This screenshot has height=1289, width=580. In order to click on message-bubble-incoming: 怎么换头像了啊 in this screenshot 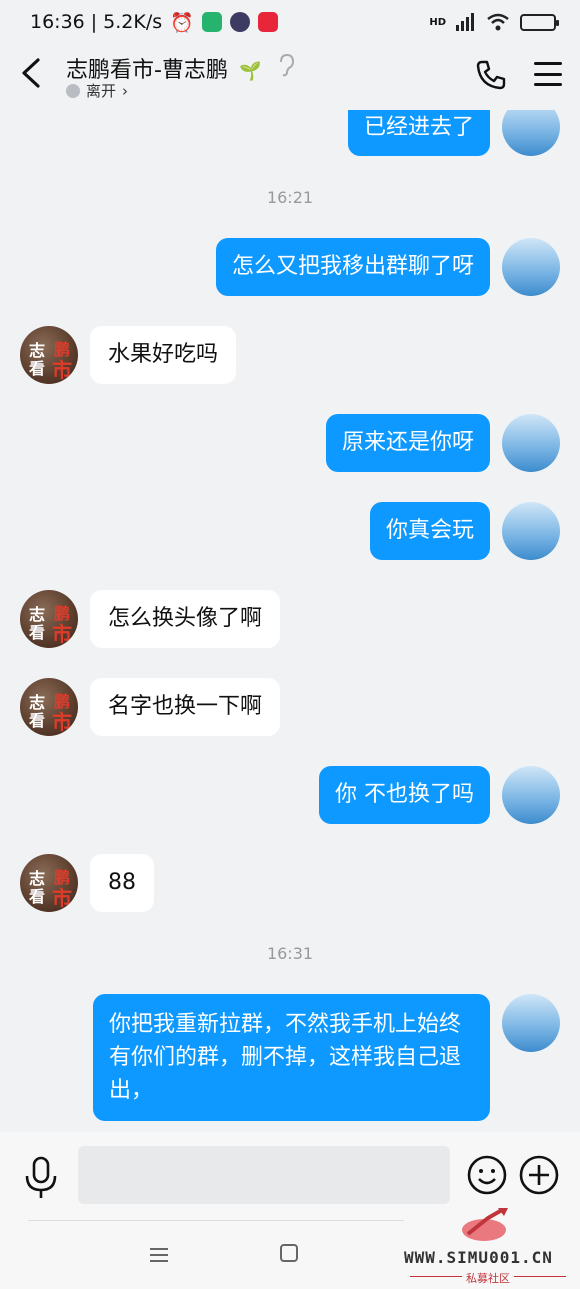, I will do `click(185, 619)`.